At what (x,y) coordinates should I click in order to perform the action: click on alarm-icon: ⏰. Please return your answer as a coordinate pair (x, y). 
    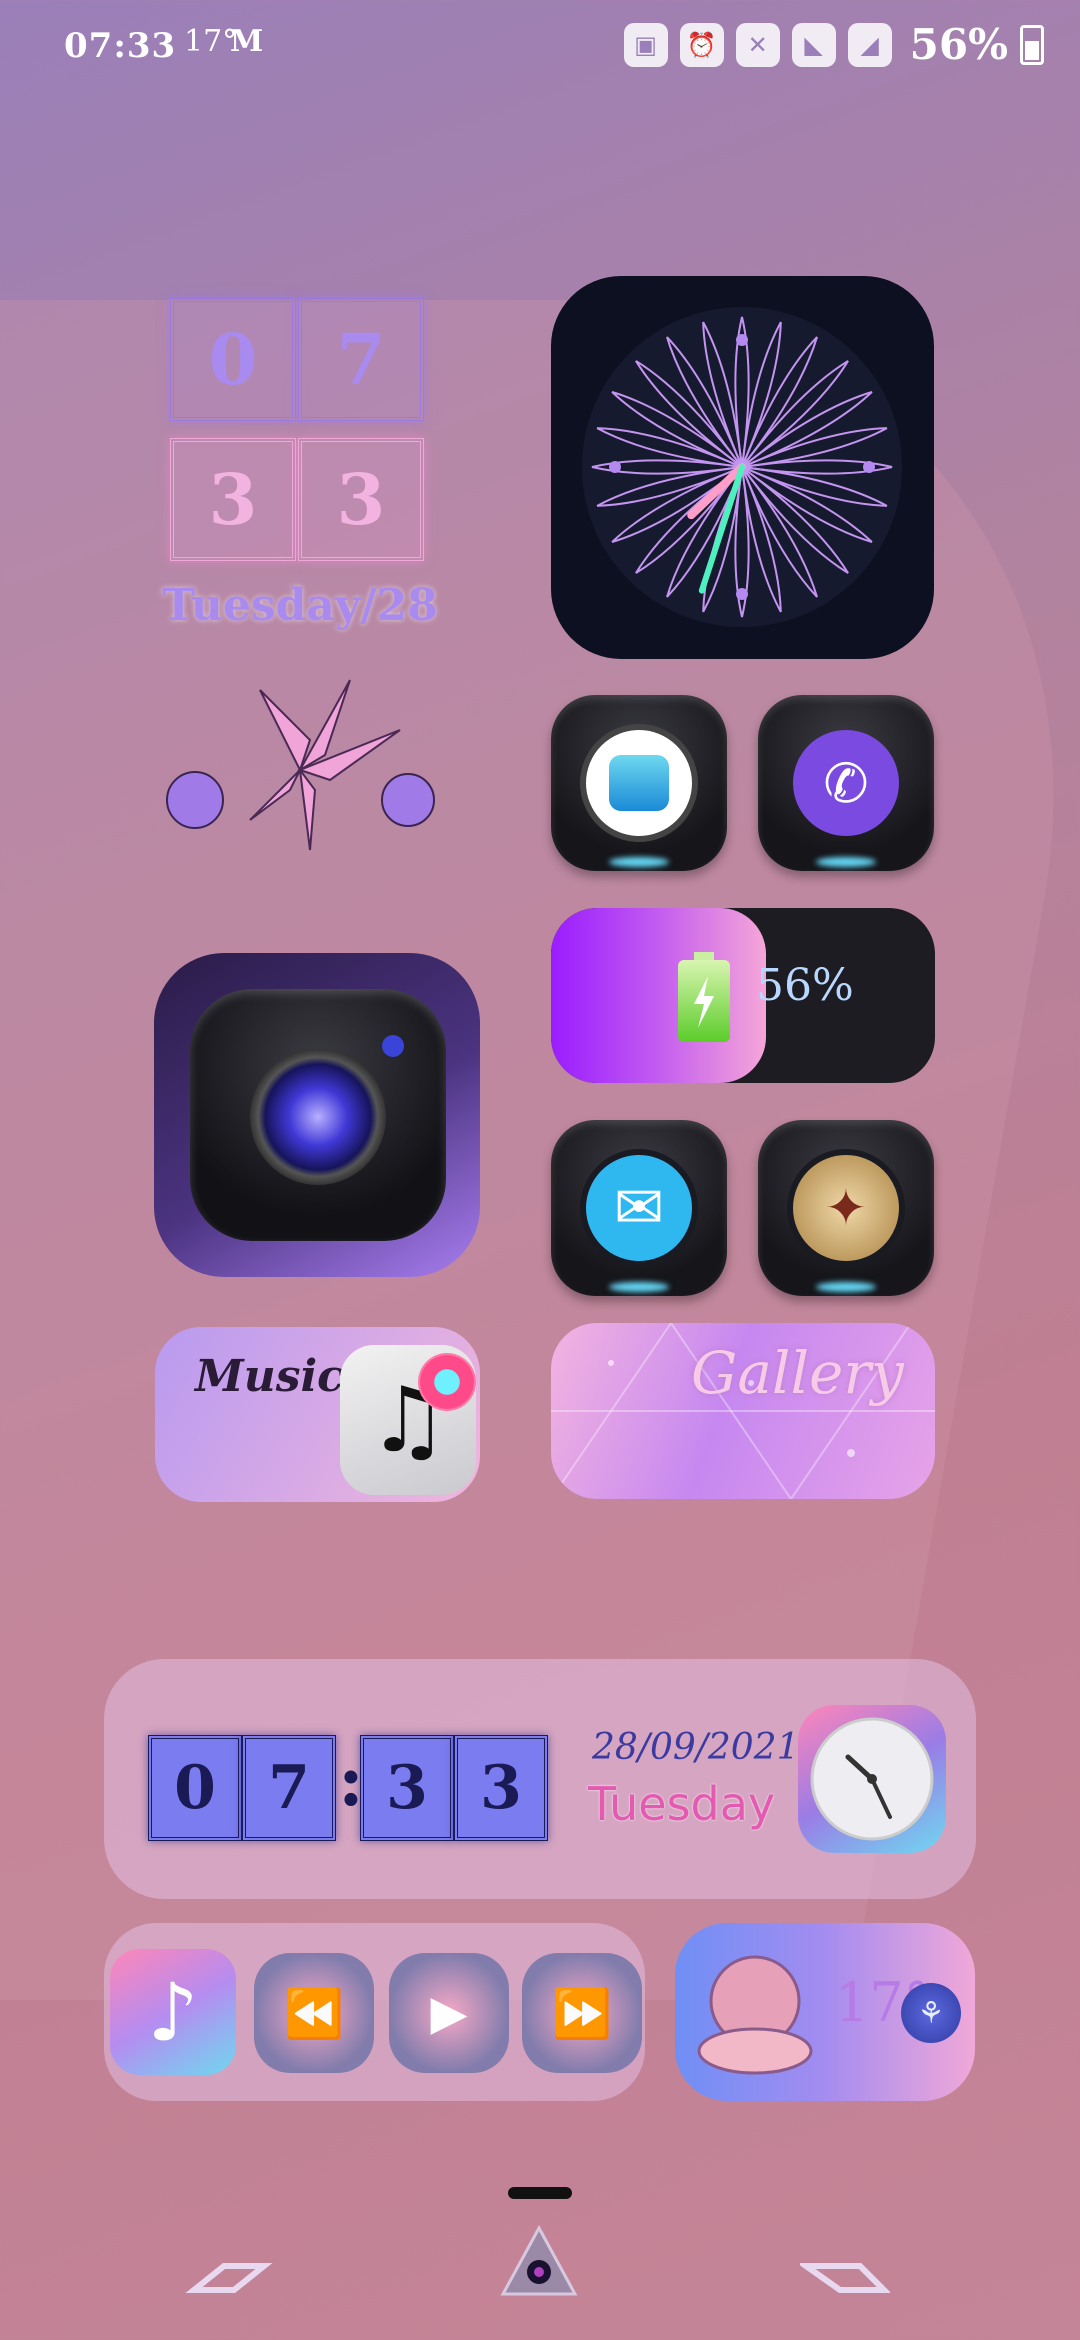
    Looking at the image, I should click on (701, 44).